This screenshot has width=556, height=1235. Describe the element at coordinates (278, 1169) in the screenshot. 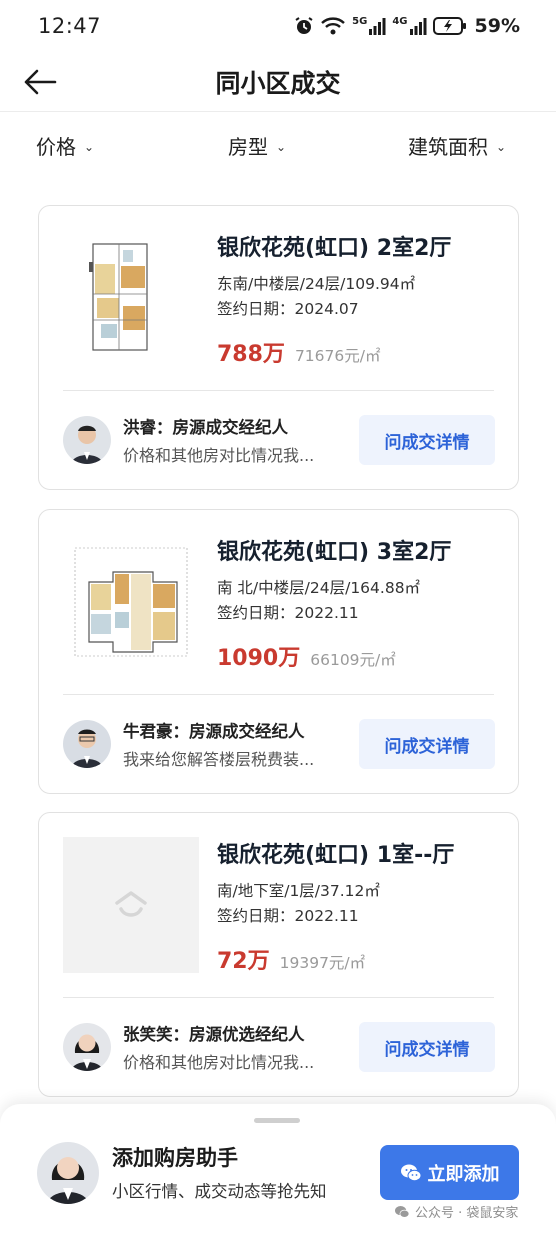

I see `assistant-bottom-sheet: 添加购房助手 小区行情、成交动态等抢先知 立即添加 公众号 · 袋鼠安家` at that location.